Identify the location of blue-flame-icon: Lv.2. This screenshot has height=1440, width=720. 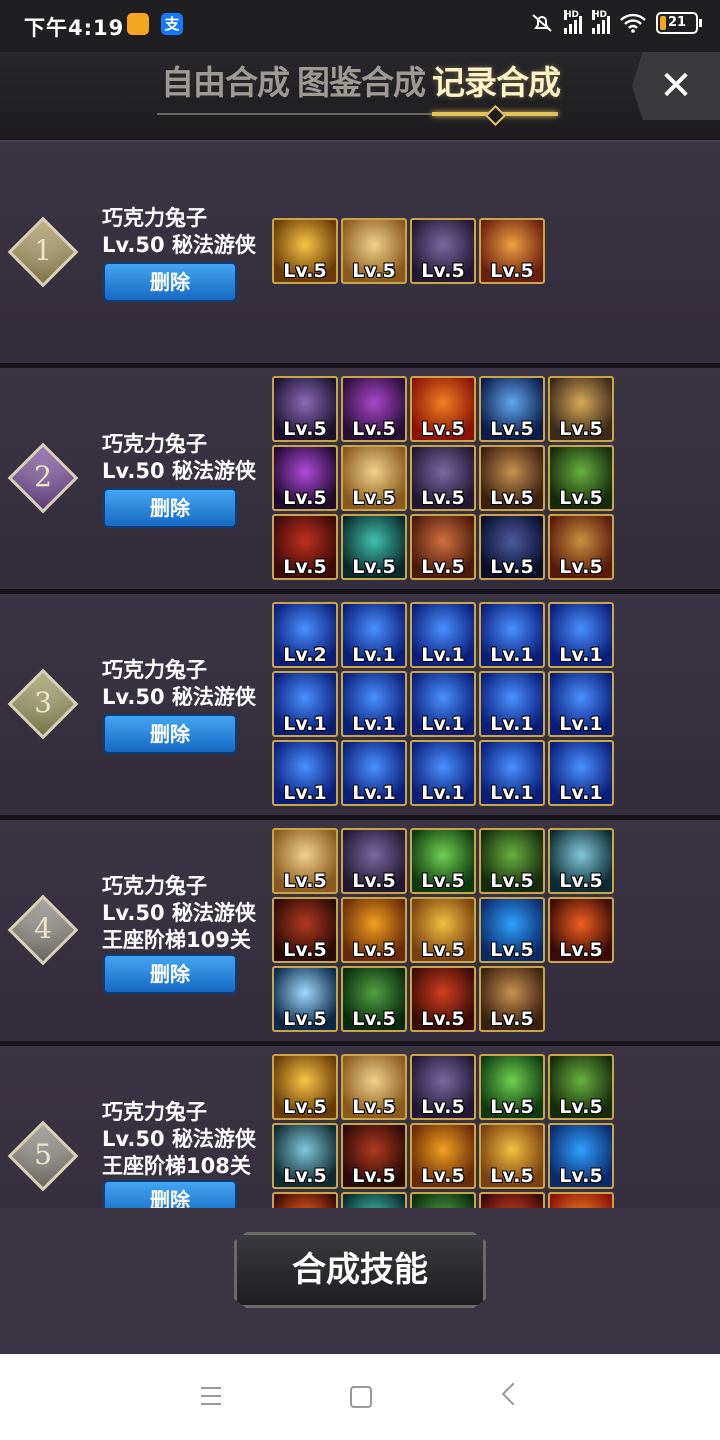
(305, 635).